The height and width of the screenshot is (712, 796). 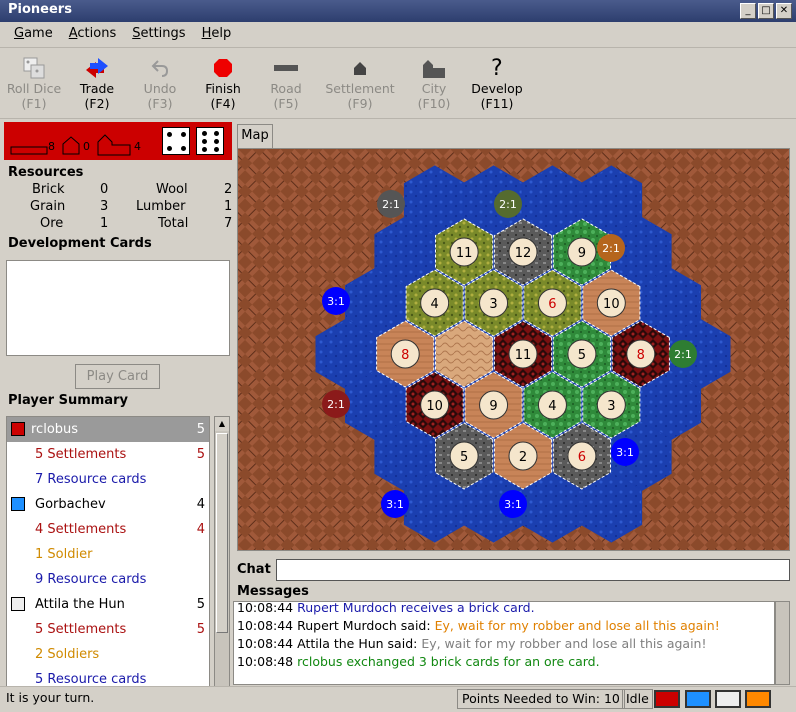 I want to click on player-detail-row: 2 Soldiers, so click(x=108, y=654).